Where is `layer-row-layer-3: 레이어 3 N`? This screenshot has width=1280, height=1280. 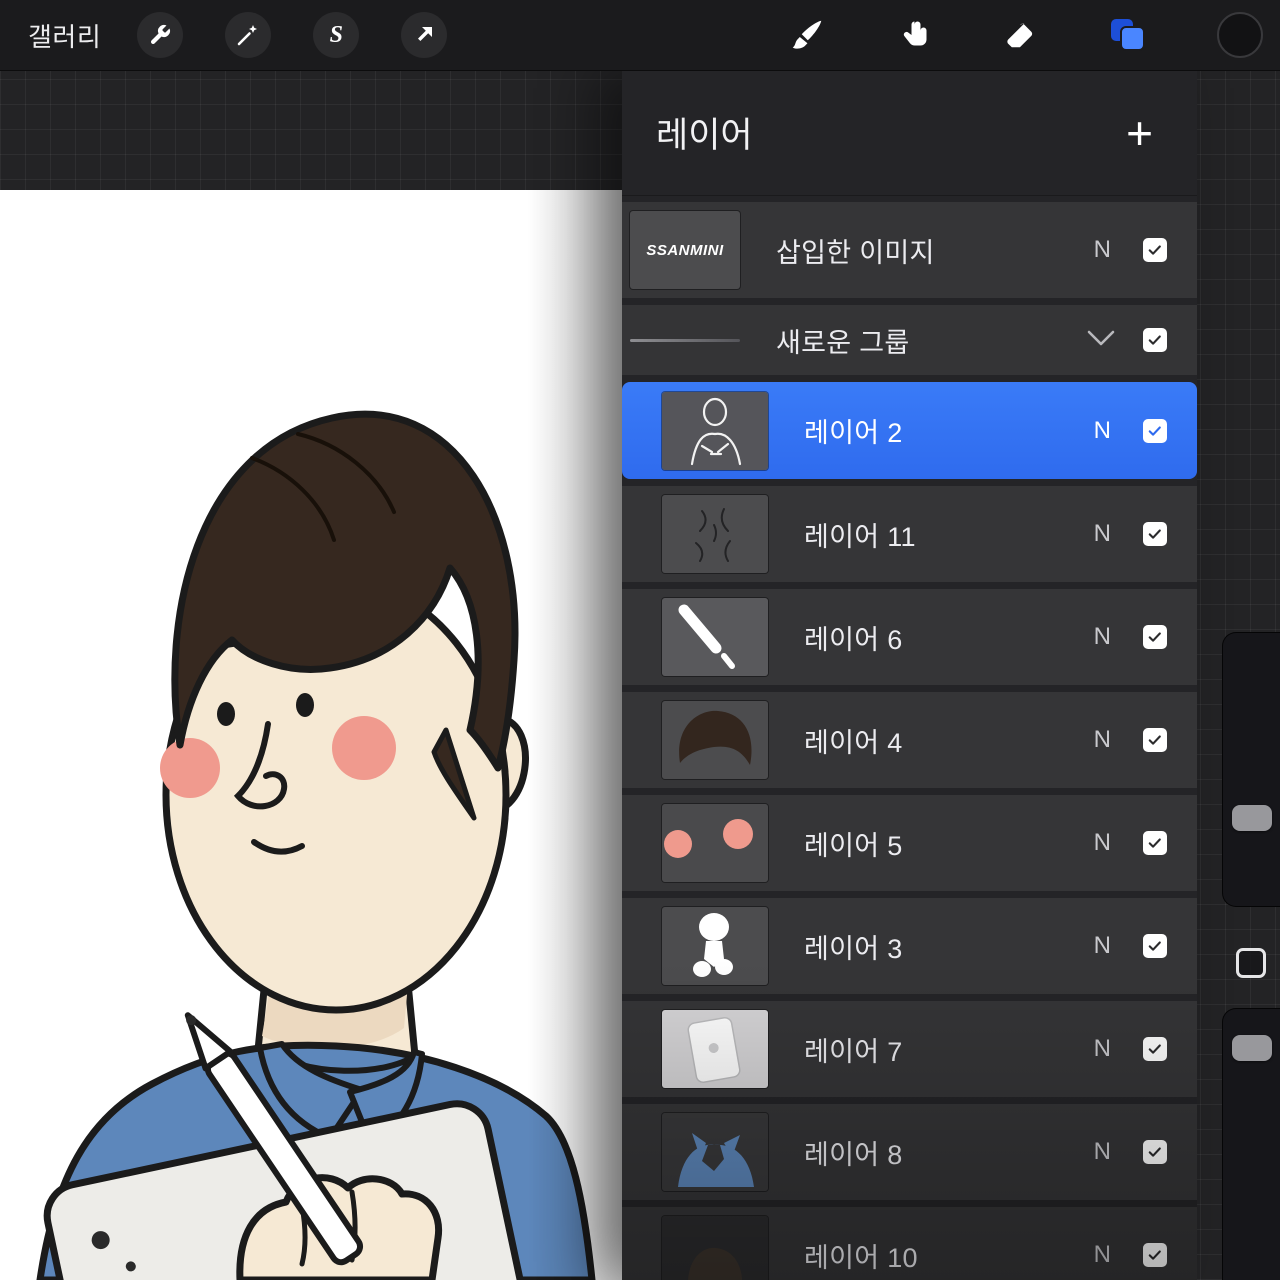
layer-row-layer-3: 레이어 3 N is located at coordinates (909, 946).